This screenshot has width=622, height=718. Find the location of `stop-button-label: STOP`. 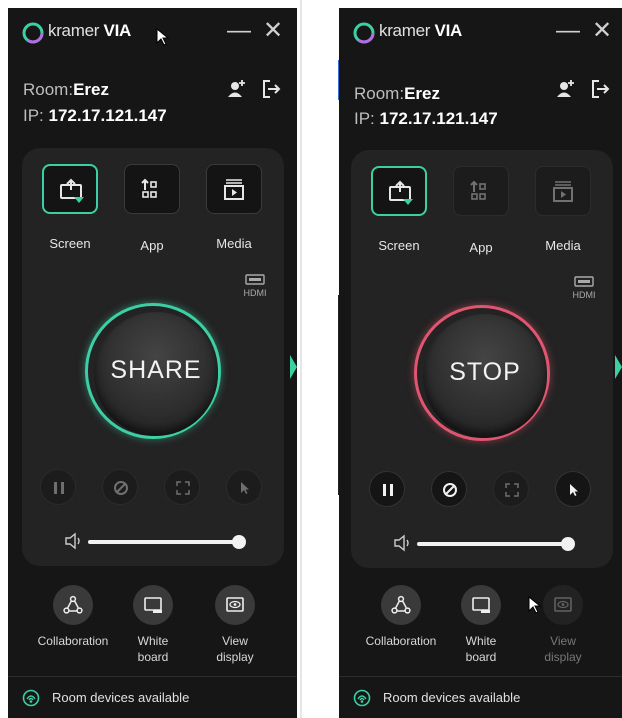

stop-button-label: STOP is located at coordinates (485, 372).